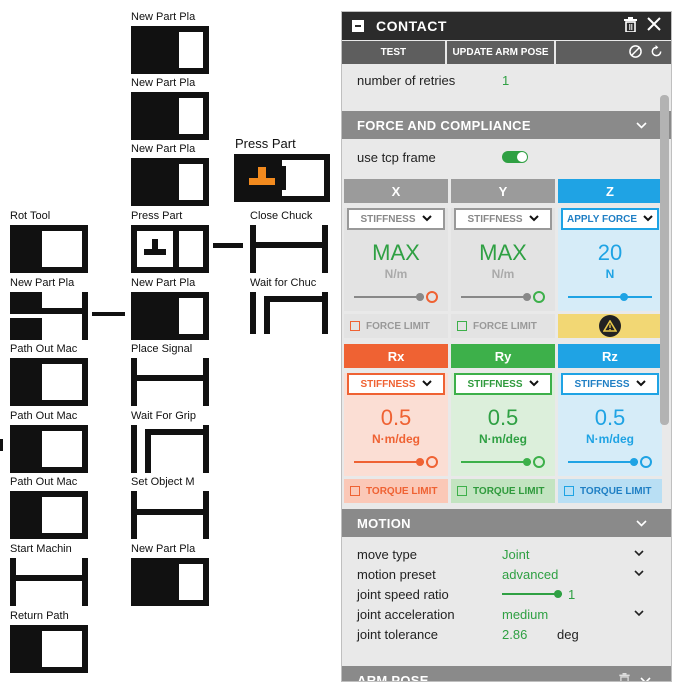 The height and width of the screenshot is (696, 678). I want to click on axis-z-slider, so click(610, 297).